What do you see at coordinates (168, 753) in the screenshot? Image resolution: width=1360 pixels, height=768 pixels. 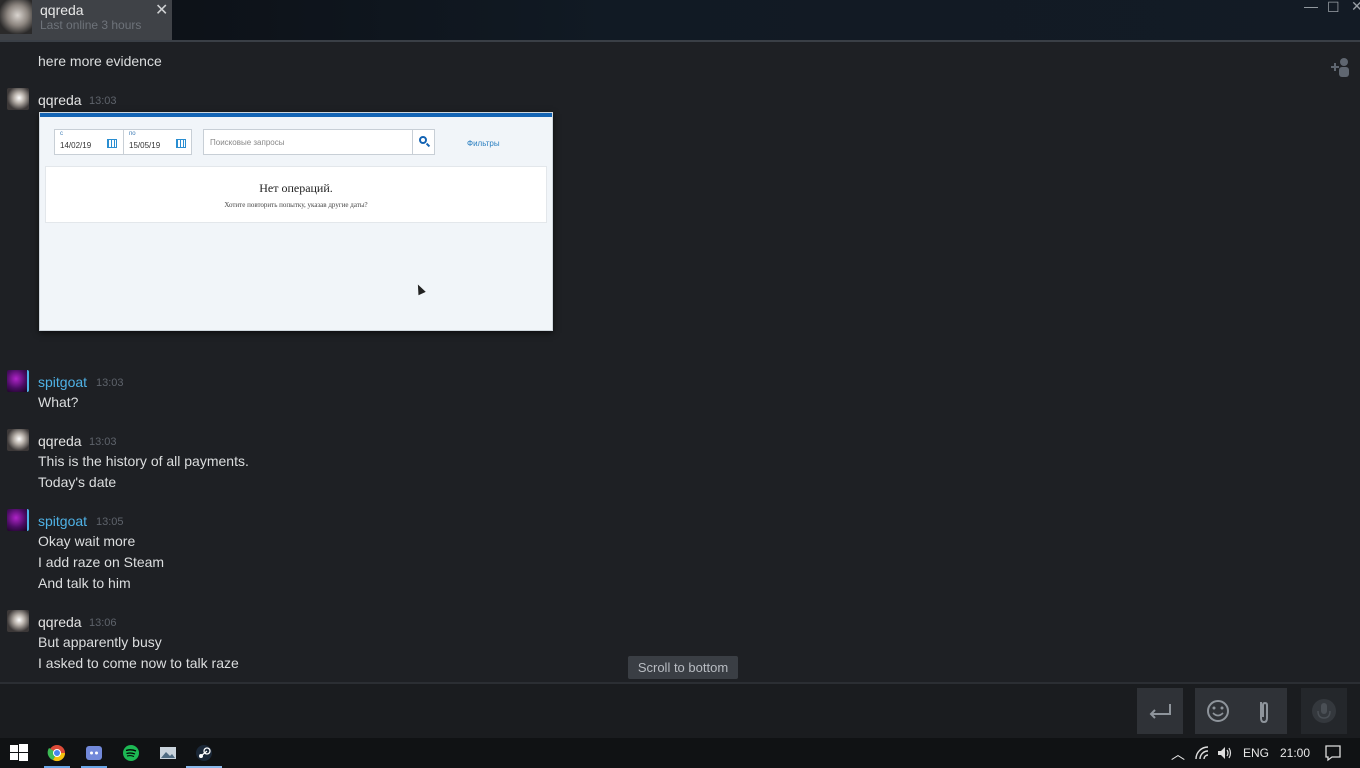 I see `photos-icon` at bounding box center [168, 753].